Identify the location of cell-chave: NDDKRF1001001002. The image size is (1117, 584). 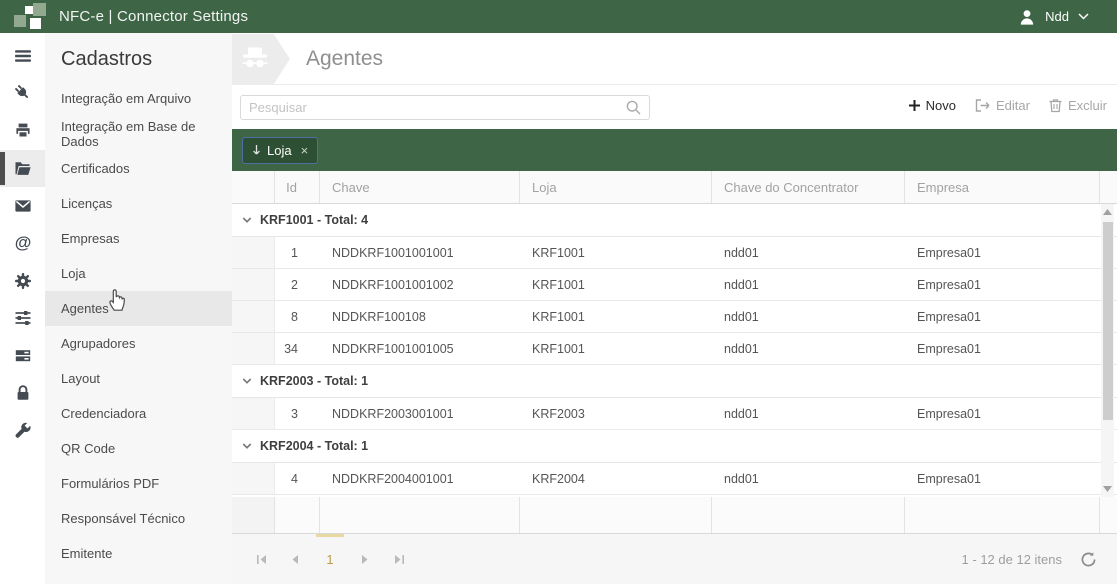
(393, 284).